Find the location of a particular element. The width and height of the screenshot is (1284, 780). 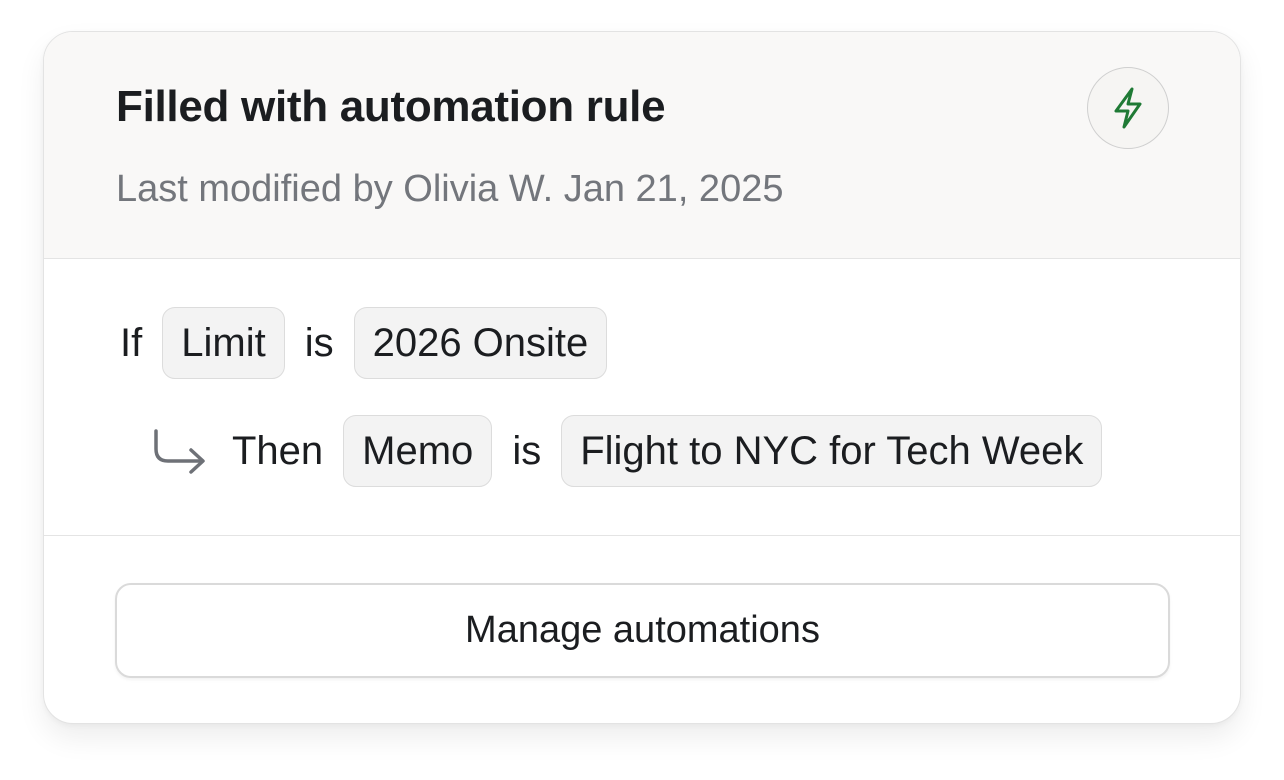

manage-automations-button: Manage automations is located at coordinates (642, 630).